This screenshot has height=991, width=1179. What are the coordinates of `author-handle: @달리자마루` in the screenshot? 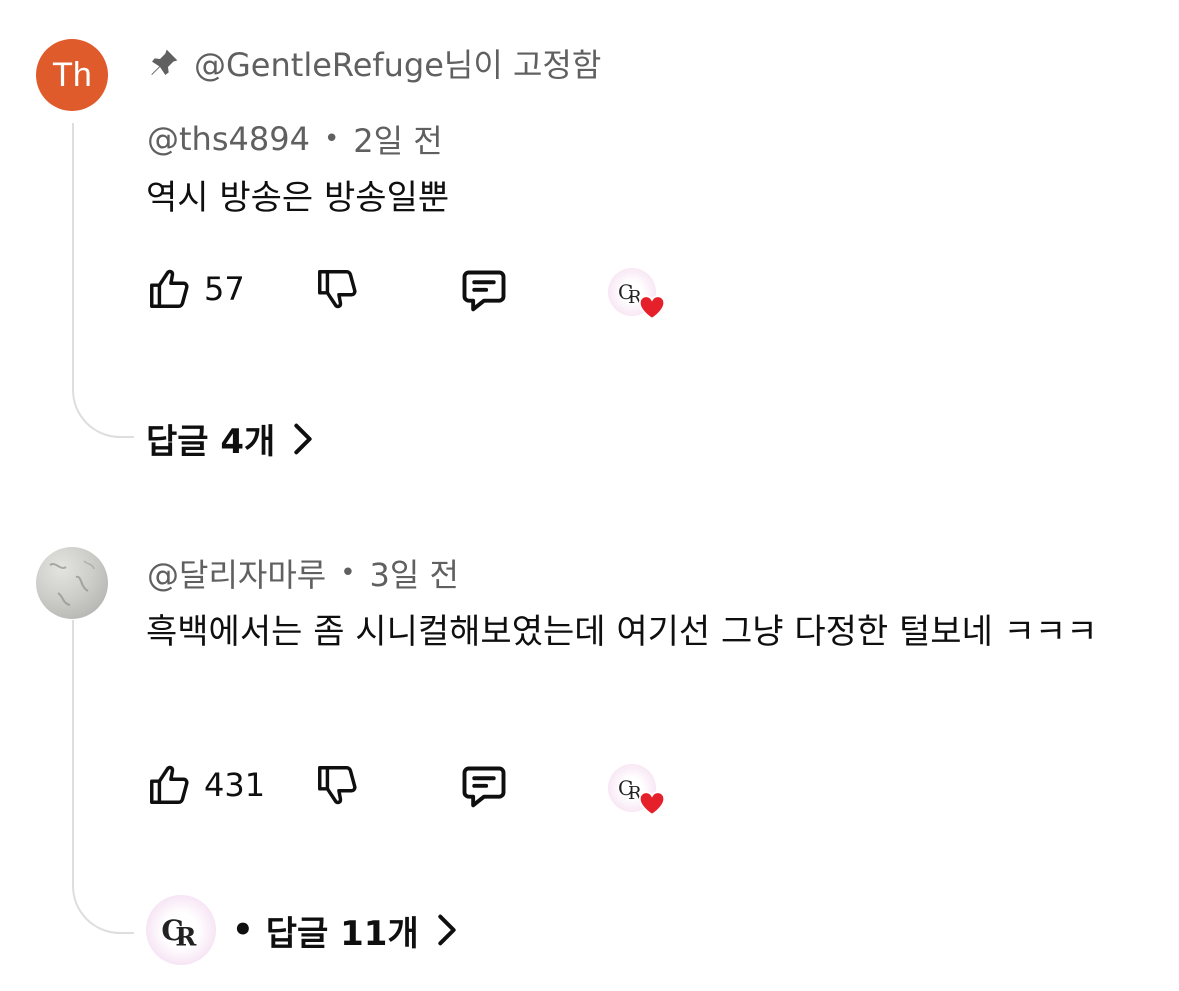 It's located at (236, 573).